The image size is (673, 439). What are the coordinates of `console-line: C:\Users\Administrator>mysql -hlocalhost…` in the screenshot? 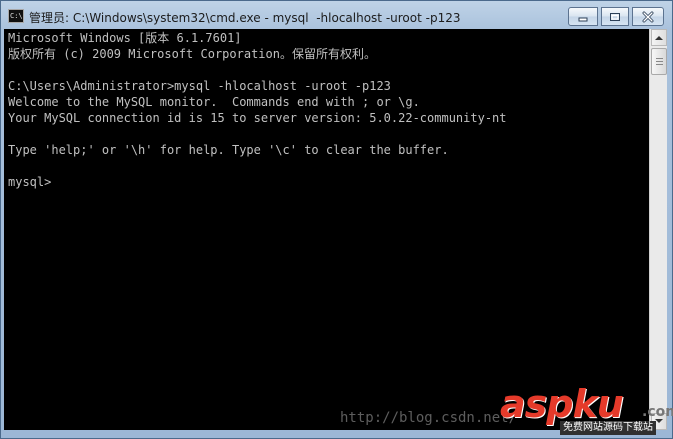 It's located at (199, 86).